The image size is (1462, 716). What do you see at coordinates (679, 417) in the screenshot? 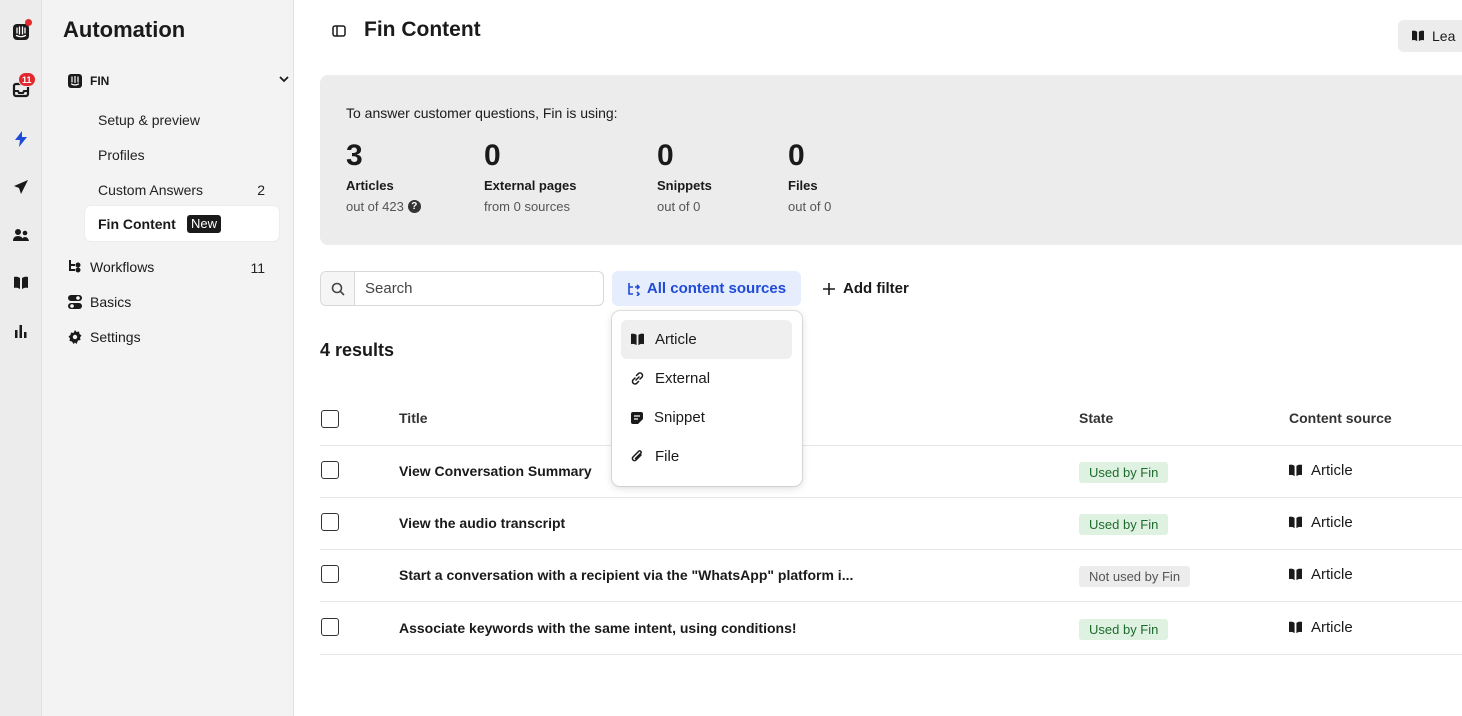
I see `dropdown-item-label: Snippet` at bounding box center [679, 417].